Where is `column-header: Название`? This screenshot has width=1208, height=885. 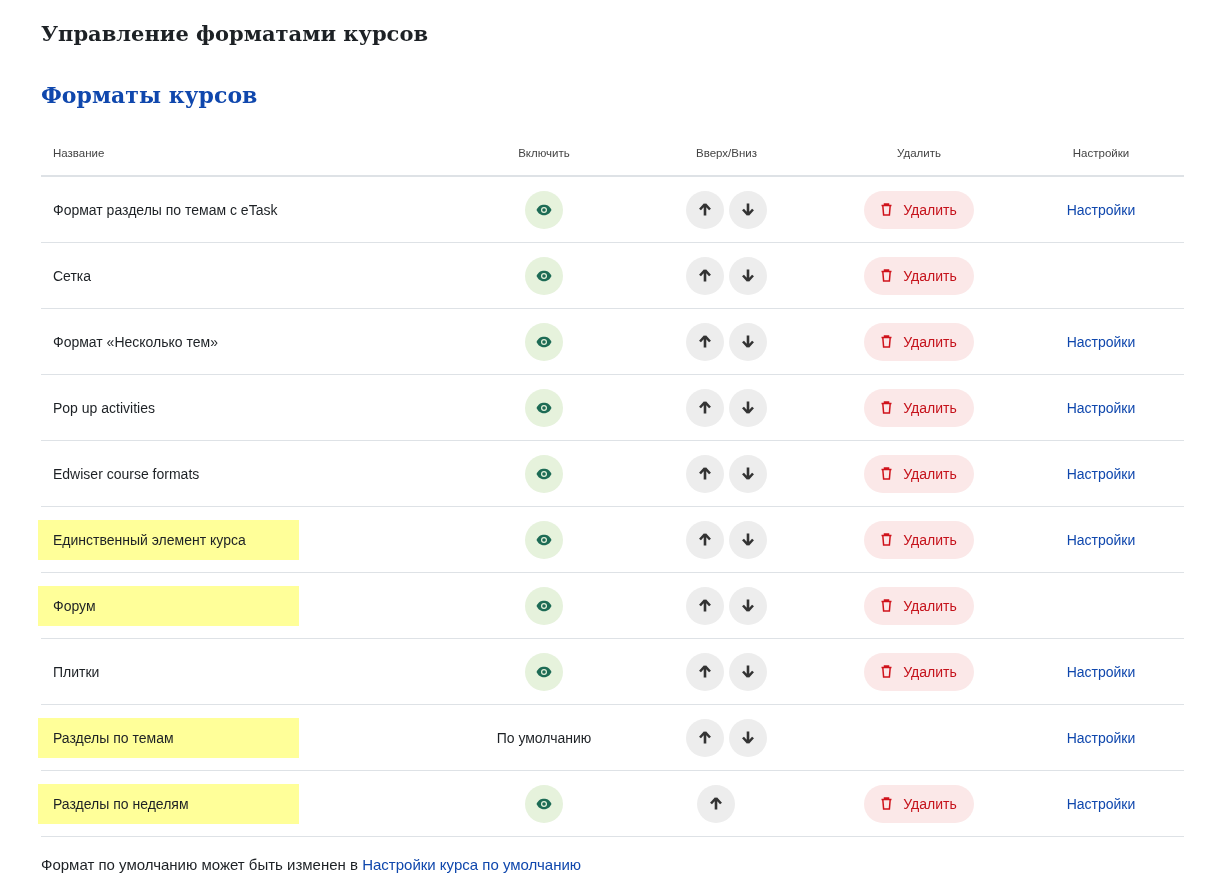 column-header: Название is located at coordinates (79, 153).